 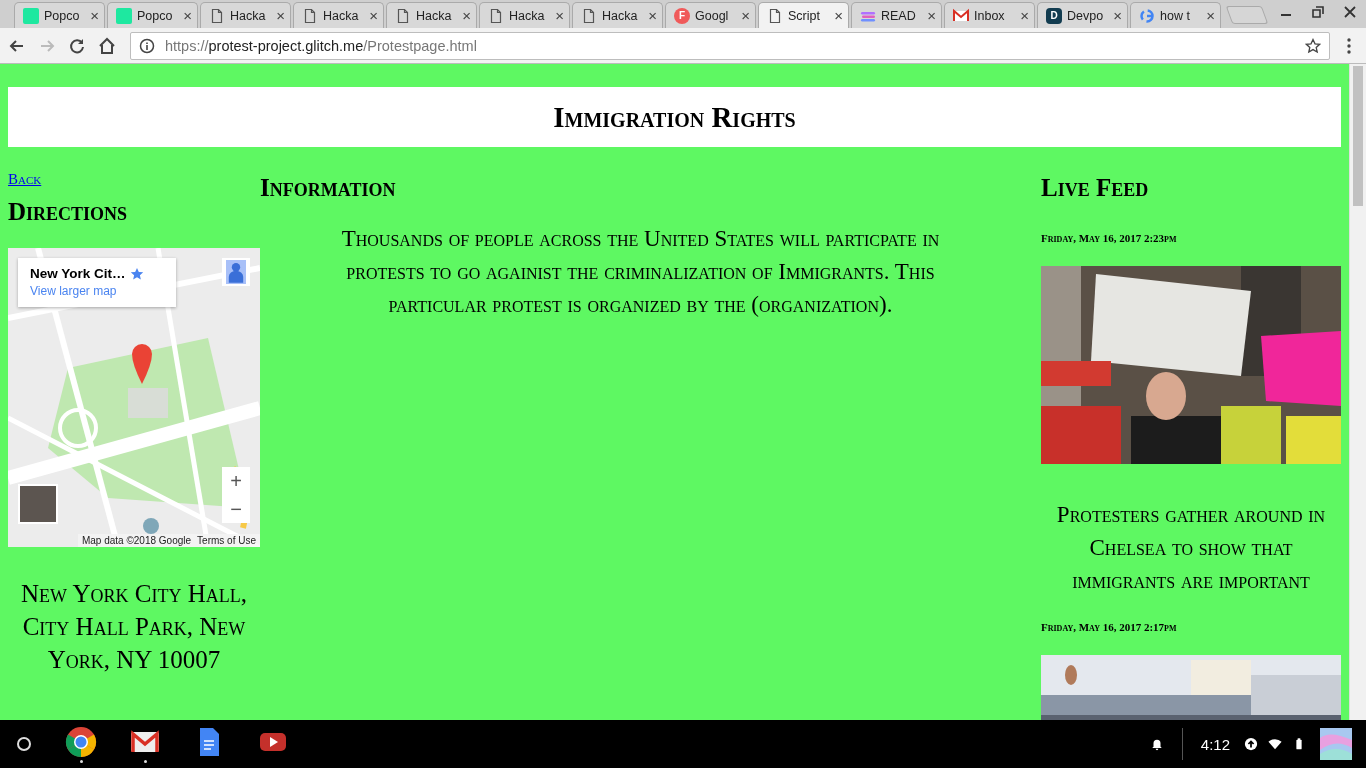 I want to click on zoom-in-button: +, so click(x=236, y=481).